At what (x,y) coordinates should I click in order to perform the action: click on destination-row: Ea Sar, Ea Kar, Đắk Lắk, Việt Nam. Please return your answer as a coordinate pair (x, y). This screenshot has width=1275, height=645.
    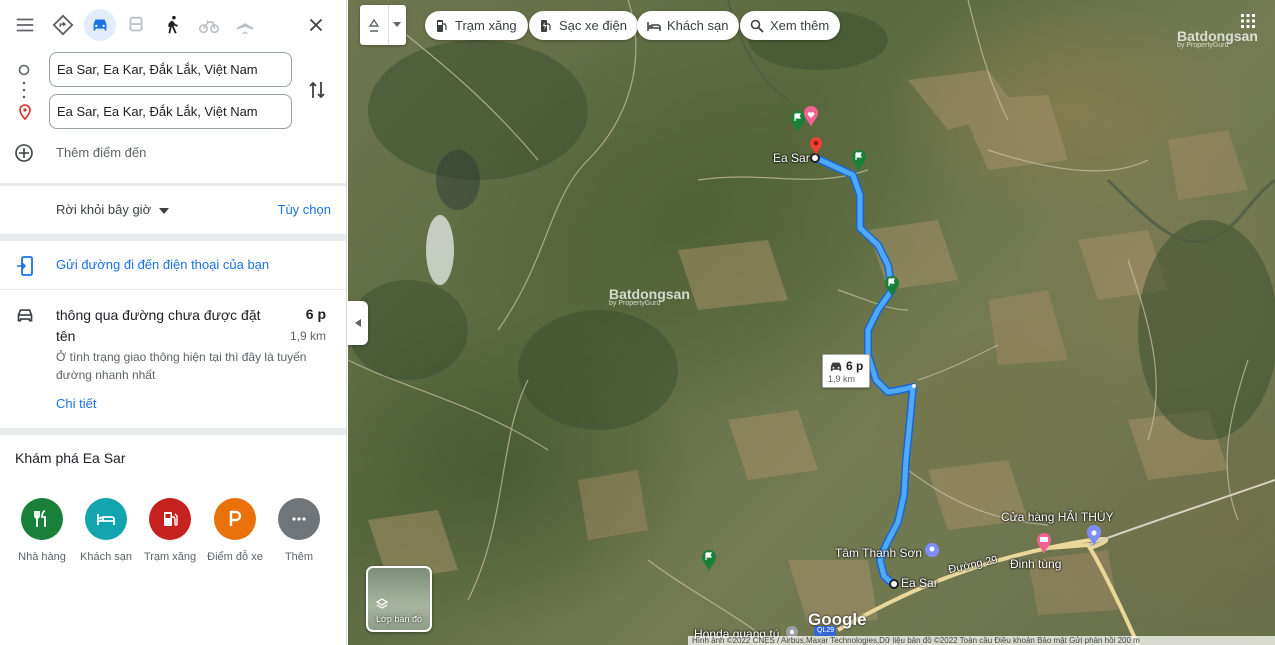
    Looking at the image, I should click on (173, 112).